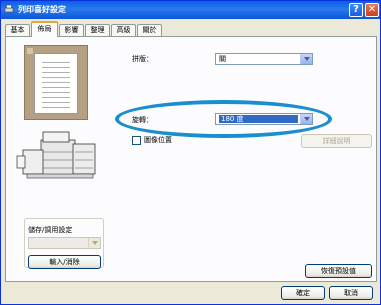 The height and width of the screenshot is (305, 381). What do you see at coordinates (71, 30) in the screenshot?
I see `tab-effects: 影響` at bounding box center [71, 30].